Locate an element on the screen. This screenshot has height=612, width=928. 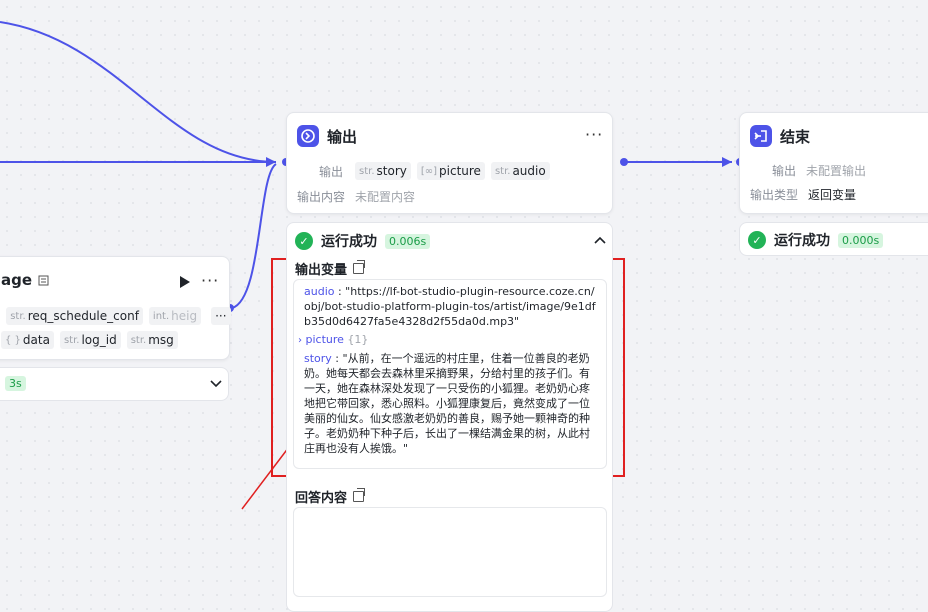
output-variables-title: 输出变量 is located at coordinates (321, 268).